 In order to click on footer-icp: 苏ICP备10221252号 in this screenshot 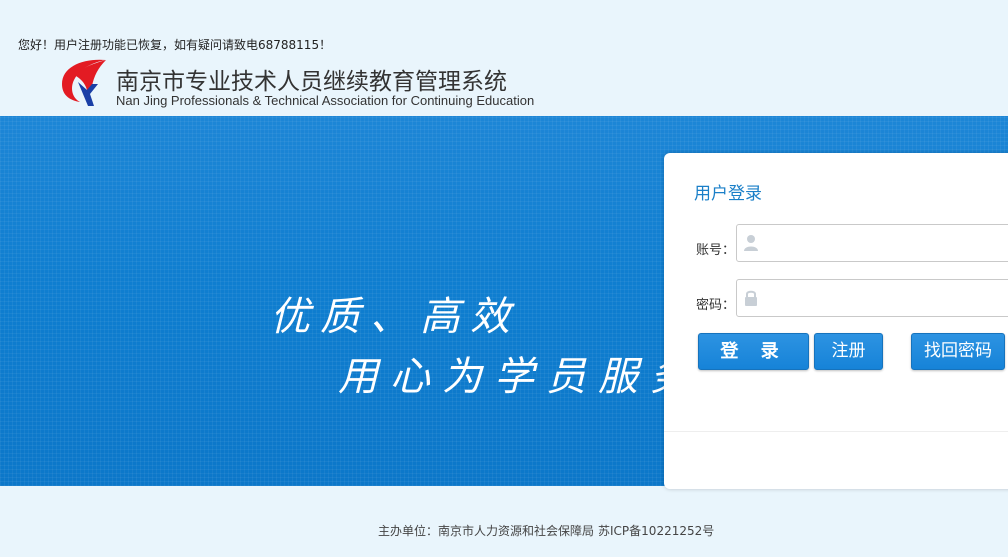, I will do `click(656, 531)`.